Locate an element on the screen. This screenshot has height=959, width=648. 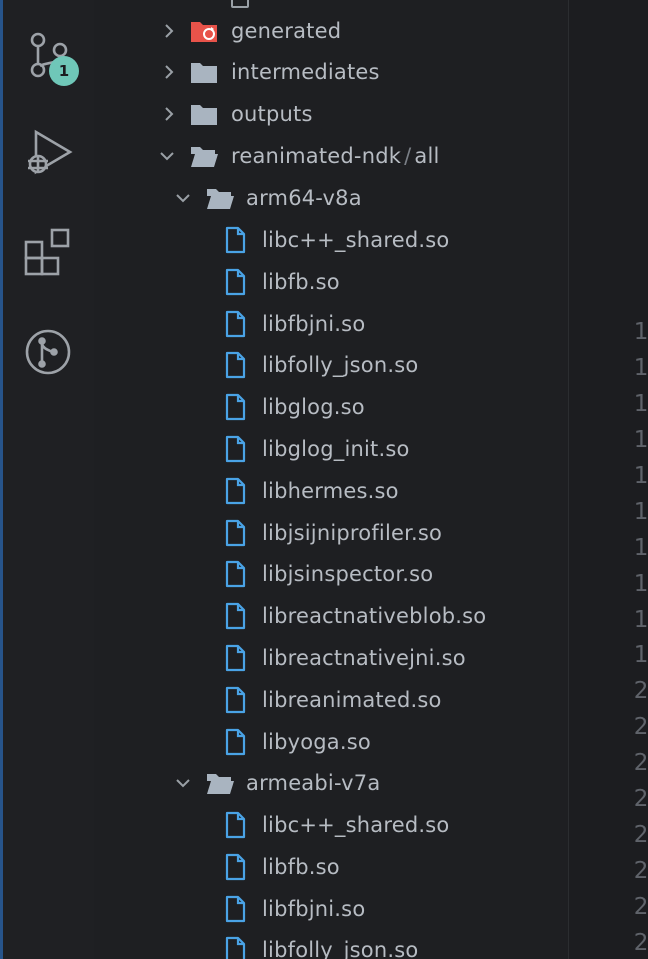
line-number: 3 is located at coordinates (610, 46).